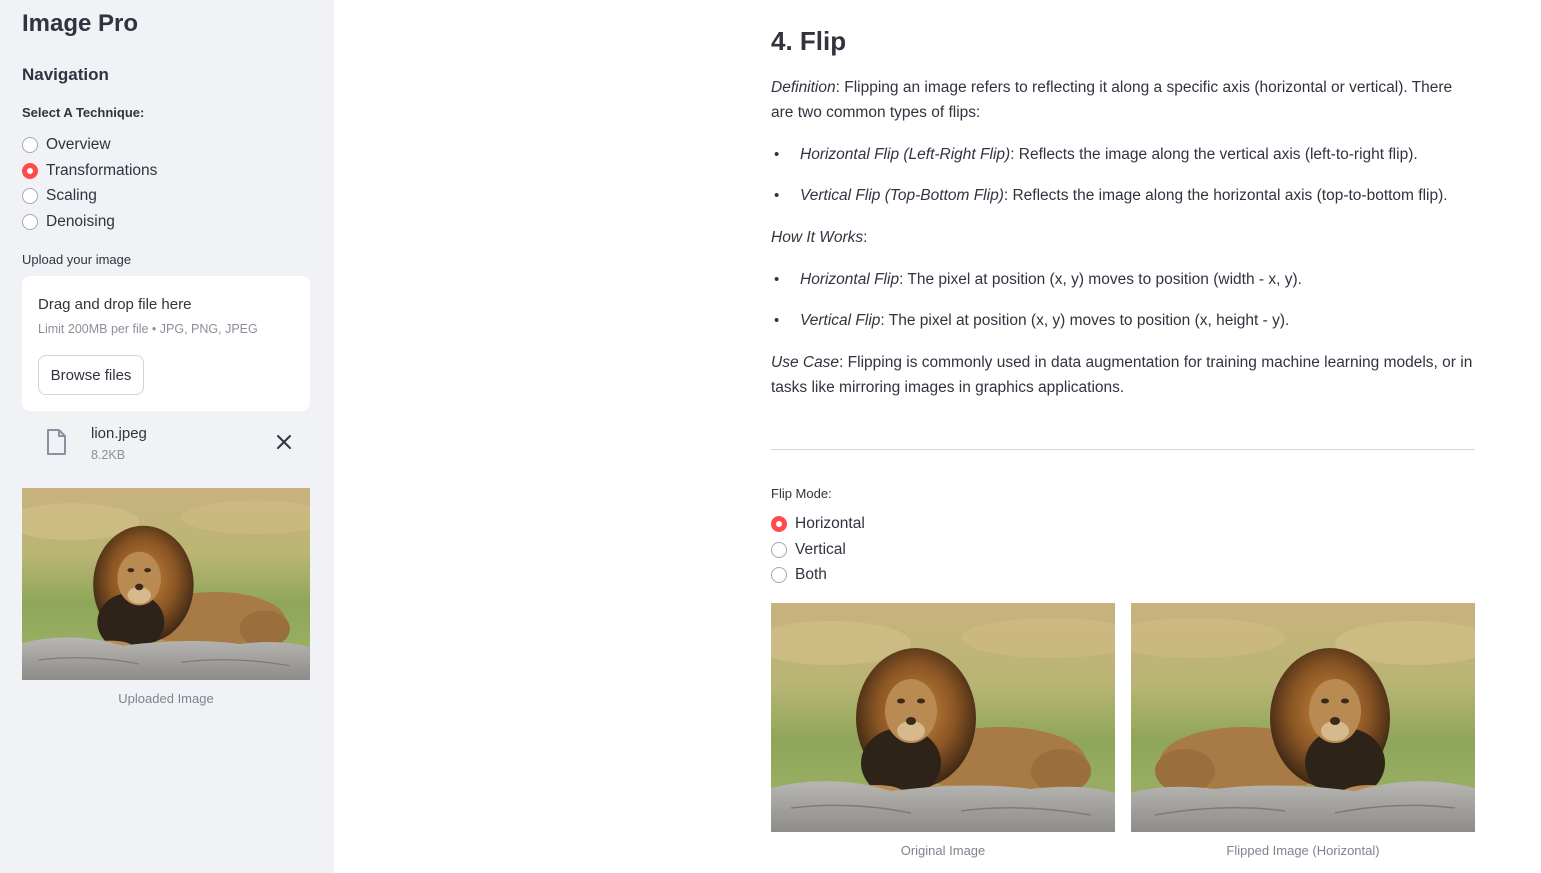 The height and width of the screenshot is (873, 1541). What do you see at coordinates (56, 442) in the screenshot?
I see `file-icon` at bounding box center [56, 442].